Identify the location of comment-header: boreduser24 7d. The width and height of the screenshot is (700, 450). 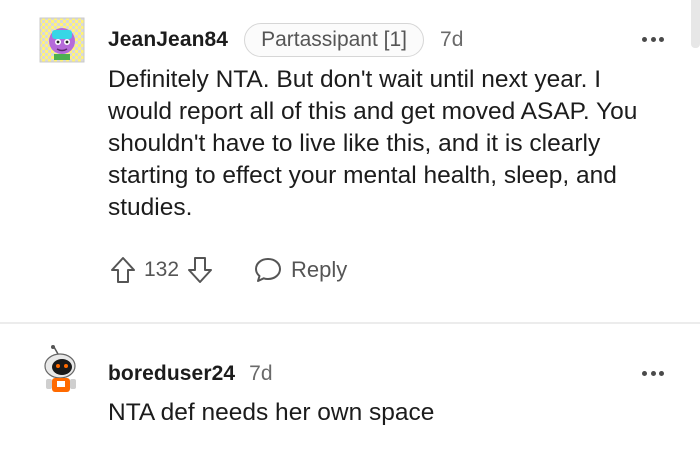
(190, 374).